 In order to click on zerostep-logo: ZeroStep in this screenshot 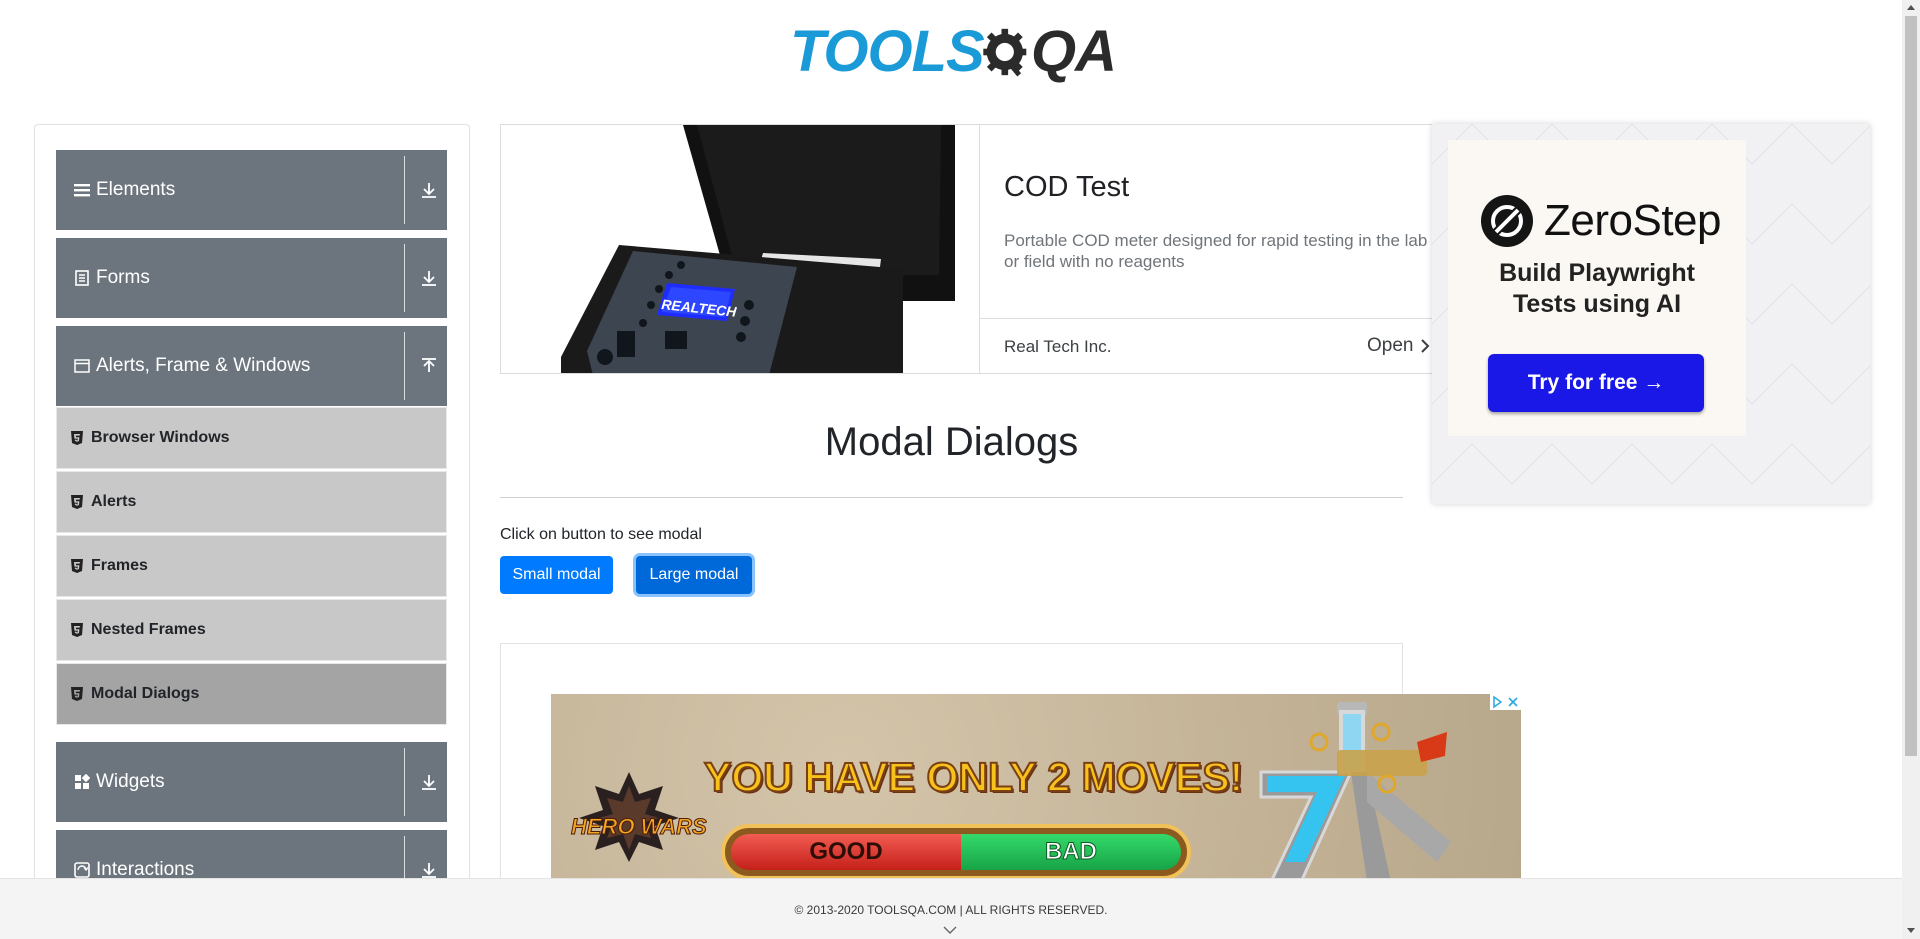, I will do `click(1600, 221)`.